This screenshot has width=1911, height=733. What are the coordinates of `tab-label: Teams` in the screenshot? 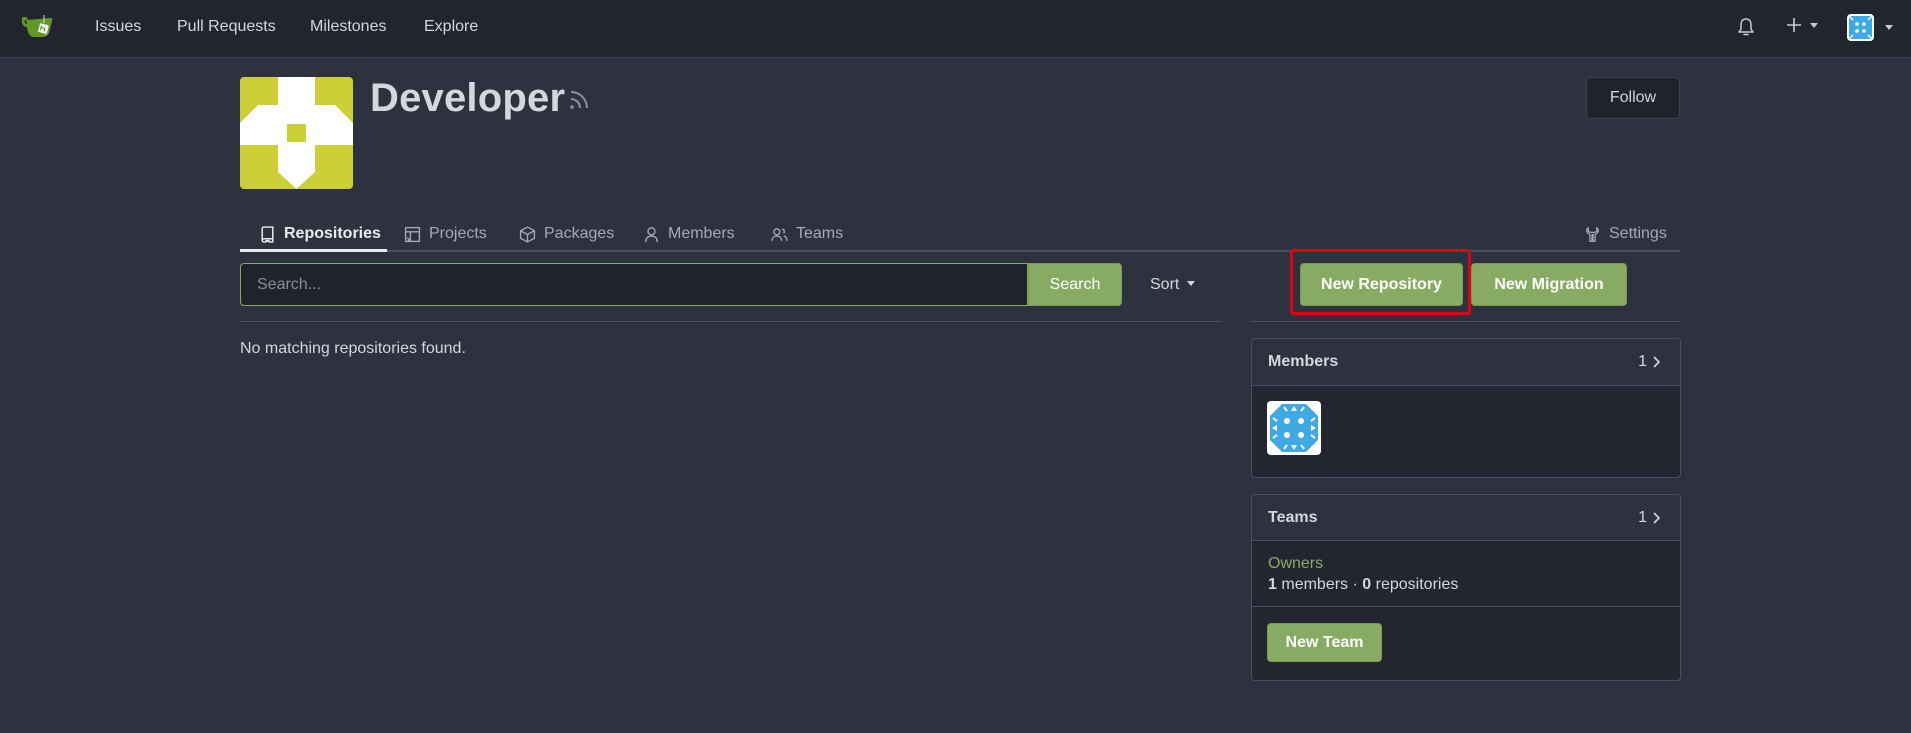 It's located at (820, 233).